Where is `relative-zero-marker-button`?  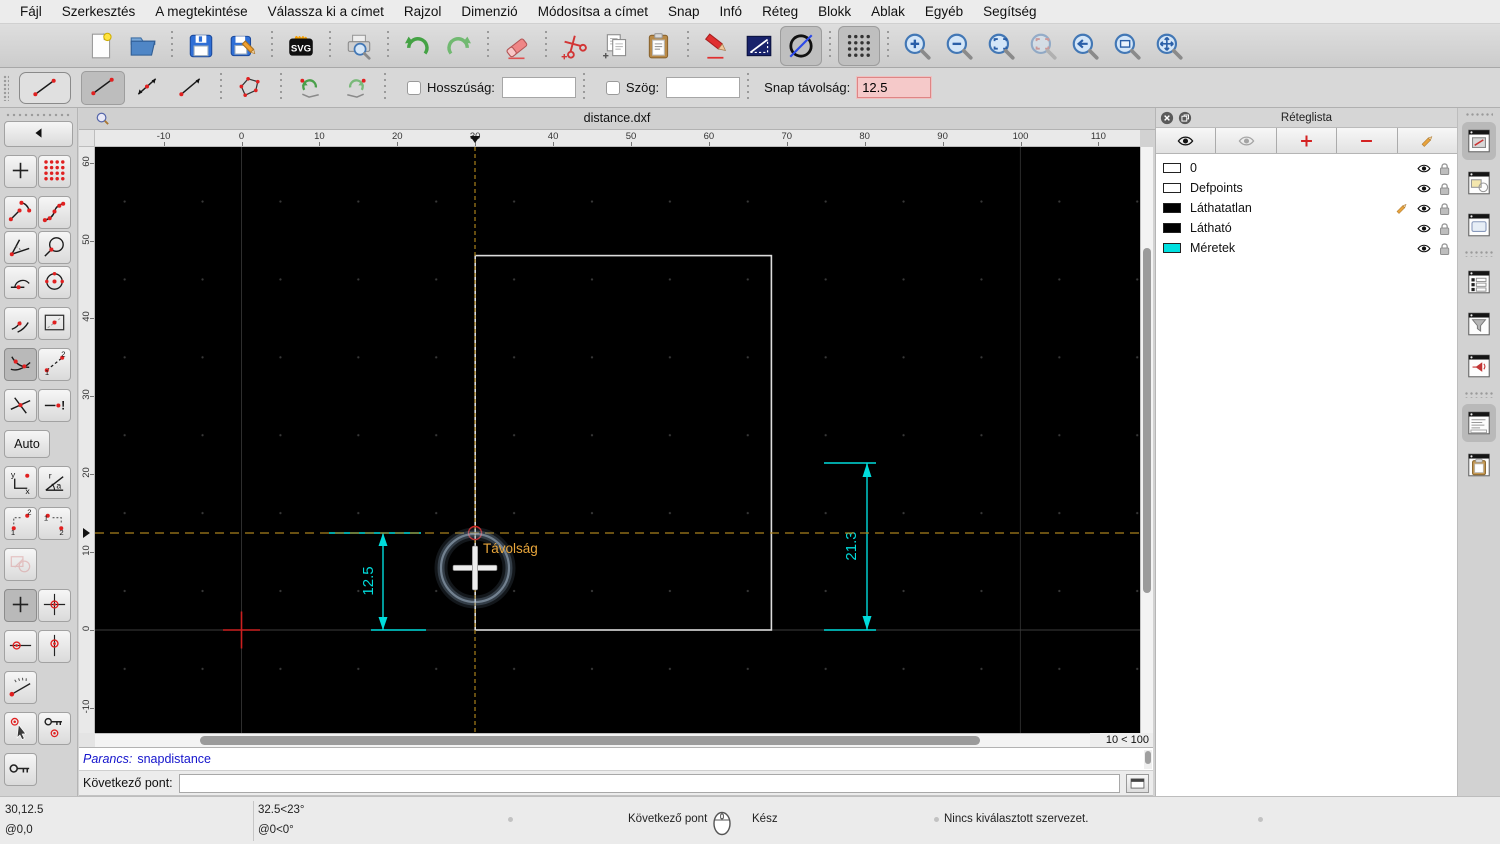
relative-zero-marker-button is located at coordinates (54, 605).